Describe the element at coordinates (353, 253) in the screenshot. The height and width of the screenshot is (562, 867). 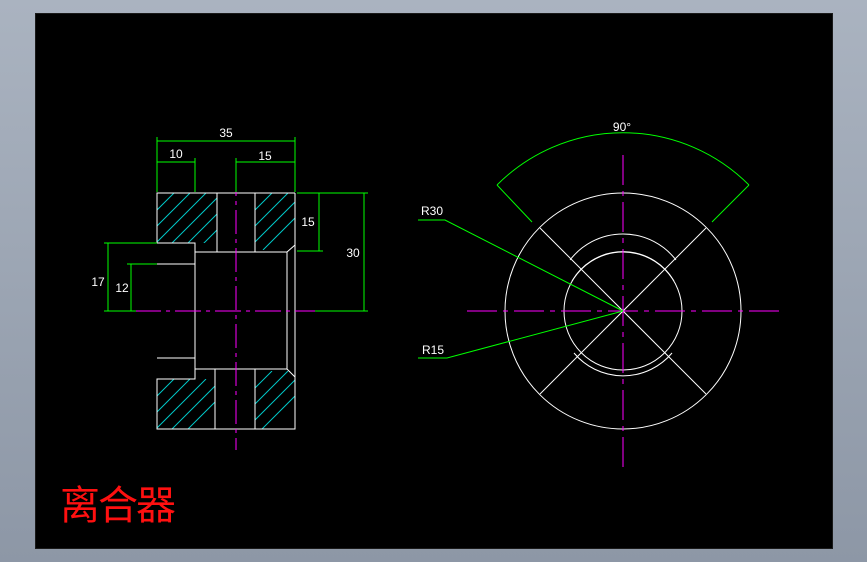
I see `dim-total-height: 30` at that location.